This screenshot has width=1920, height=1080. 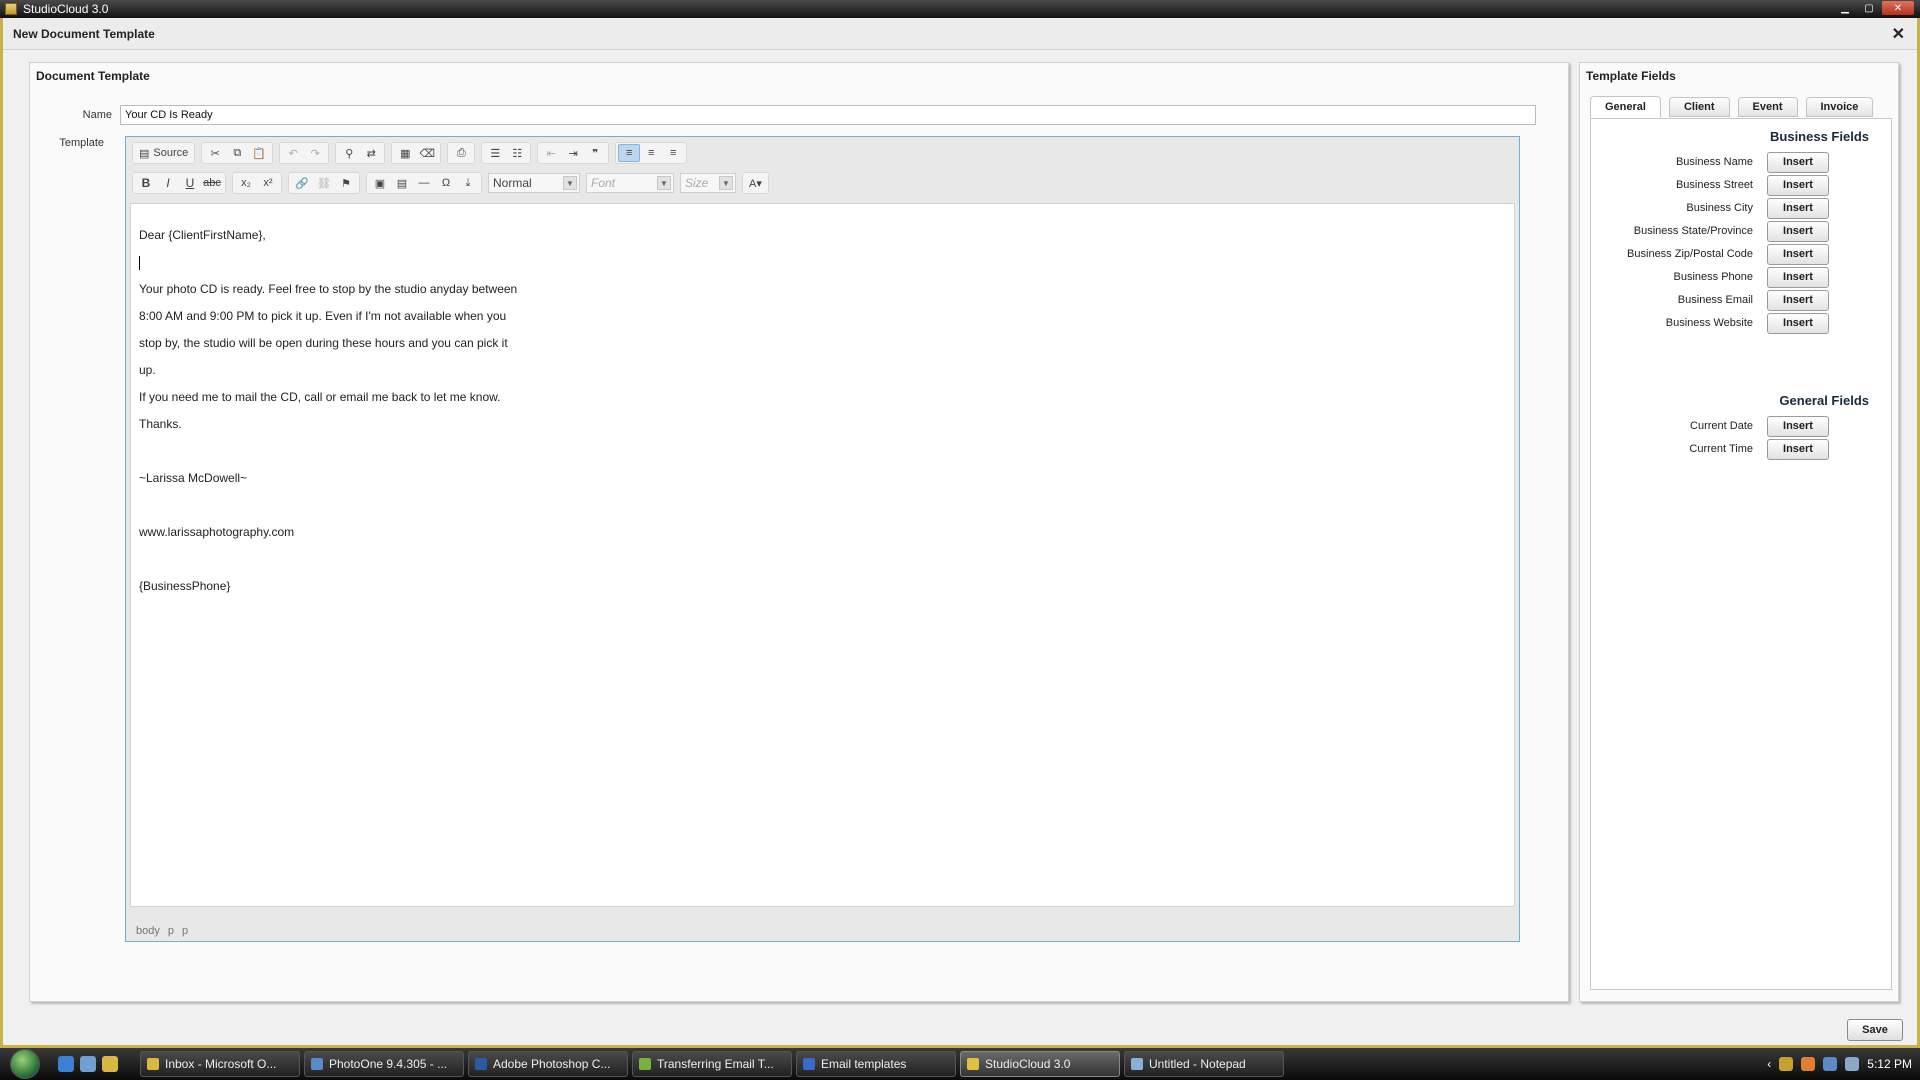 I want to click on element-path-item: body, so click(x=148, y=931).